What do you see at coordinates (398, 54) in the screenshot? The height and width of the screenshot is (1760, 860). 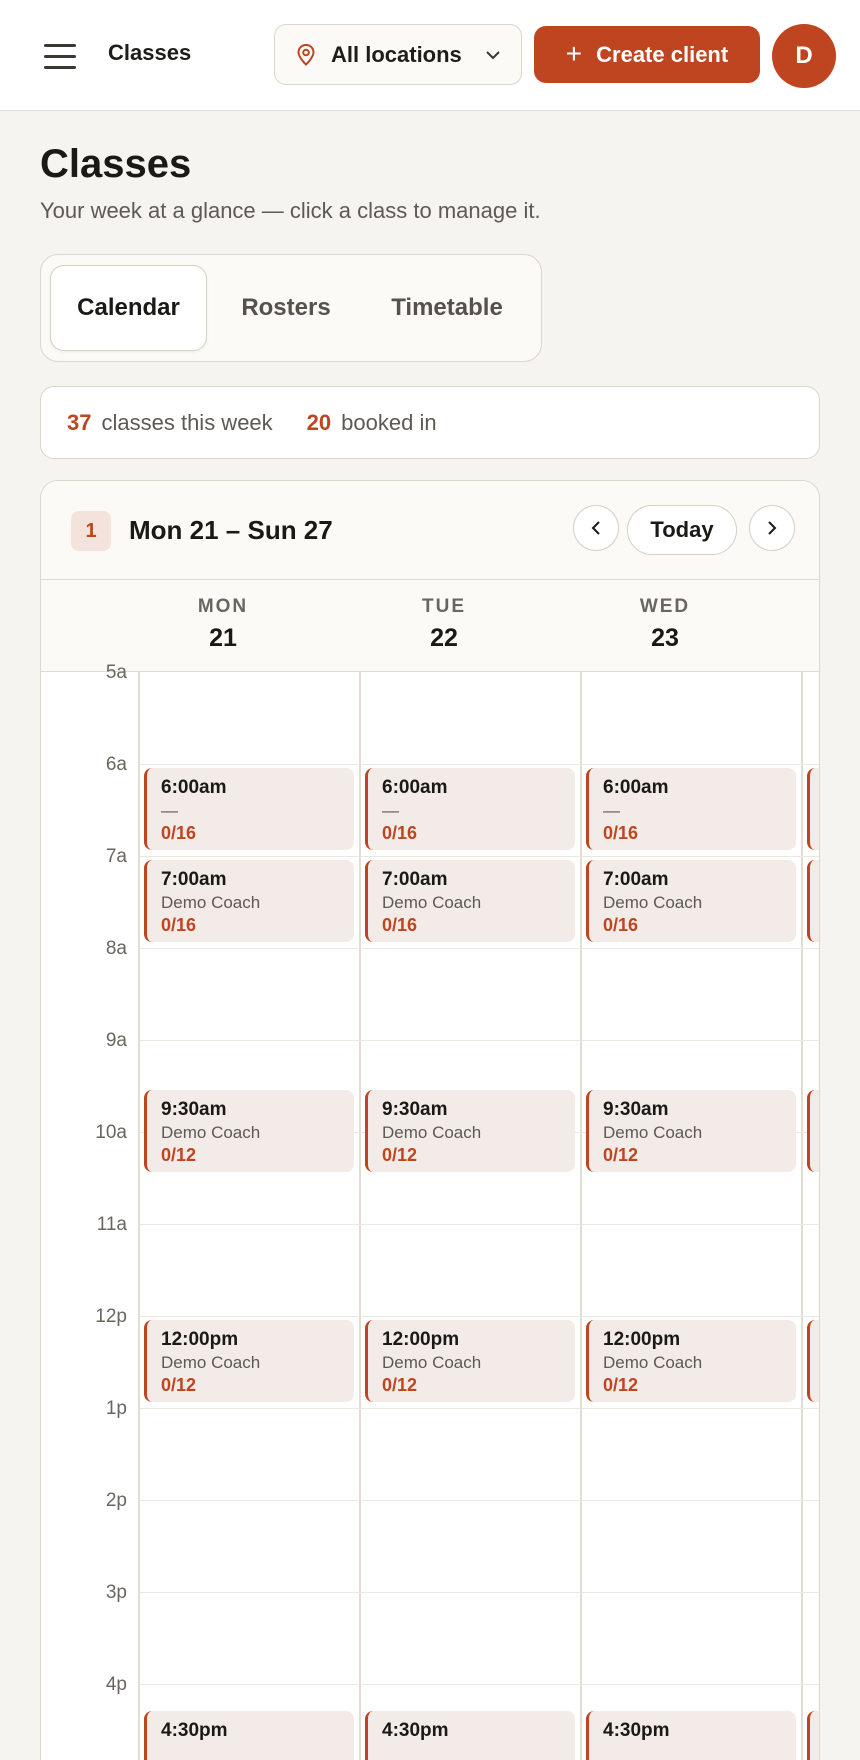 I see `location-select: All locations` at bounding box center [398, 54].